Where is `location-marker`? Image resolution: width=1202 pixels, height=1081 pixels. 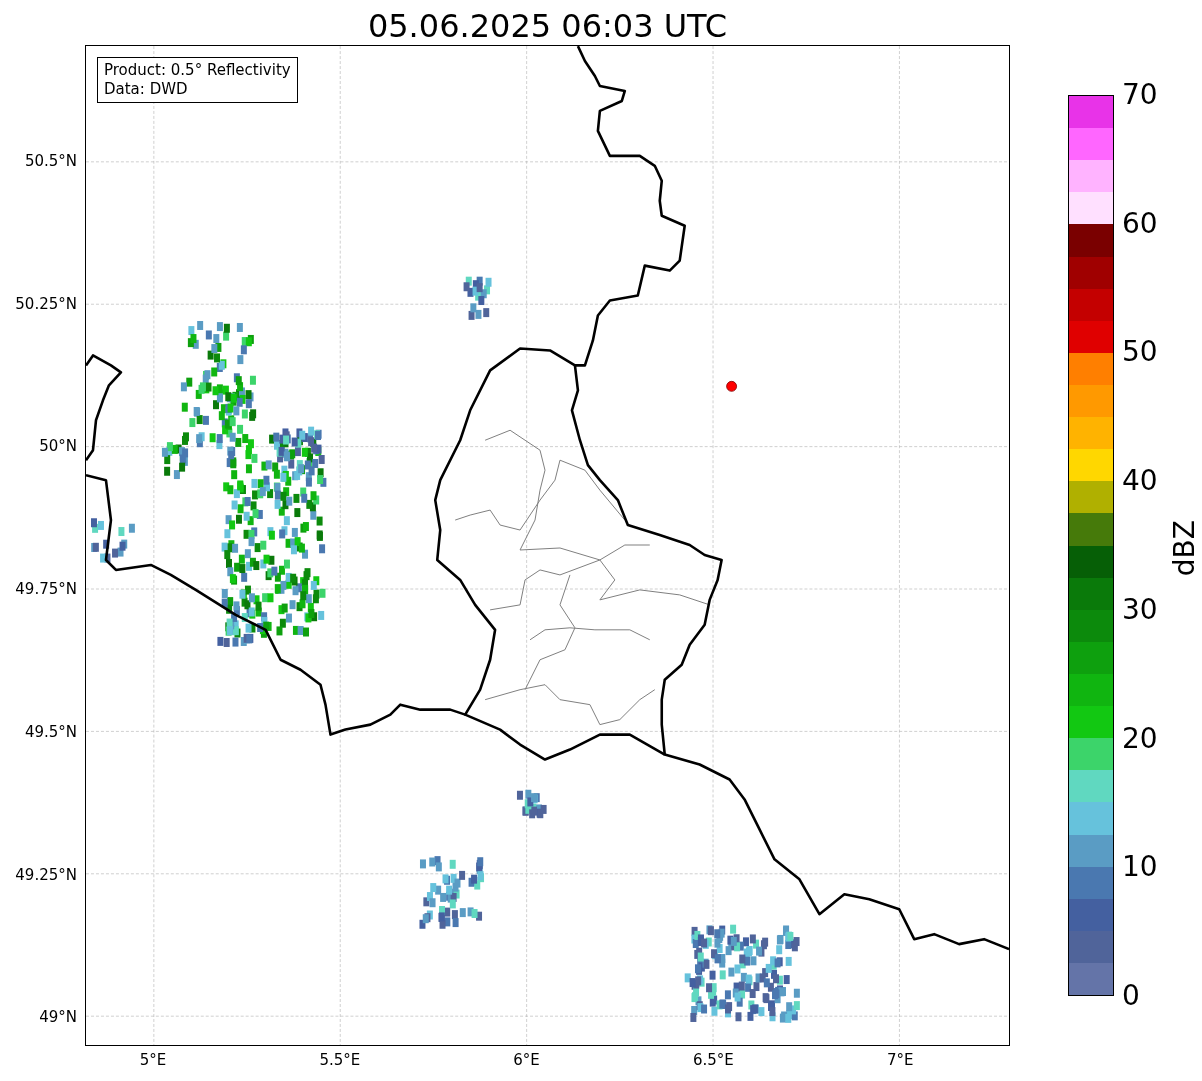
location-marker is located at coordinates (731, 386).